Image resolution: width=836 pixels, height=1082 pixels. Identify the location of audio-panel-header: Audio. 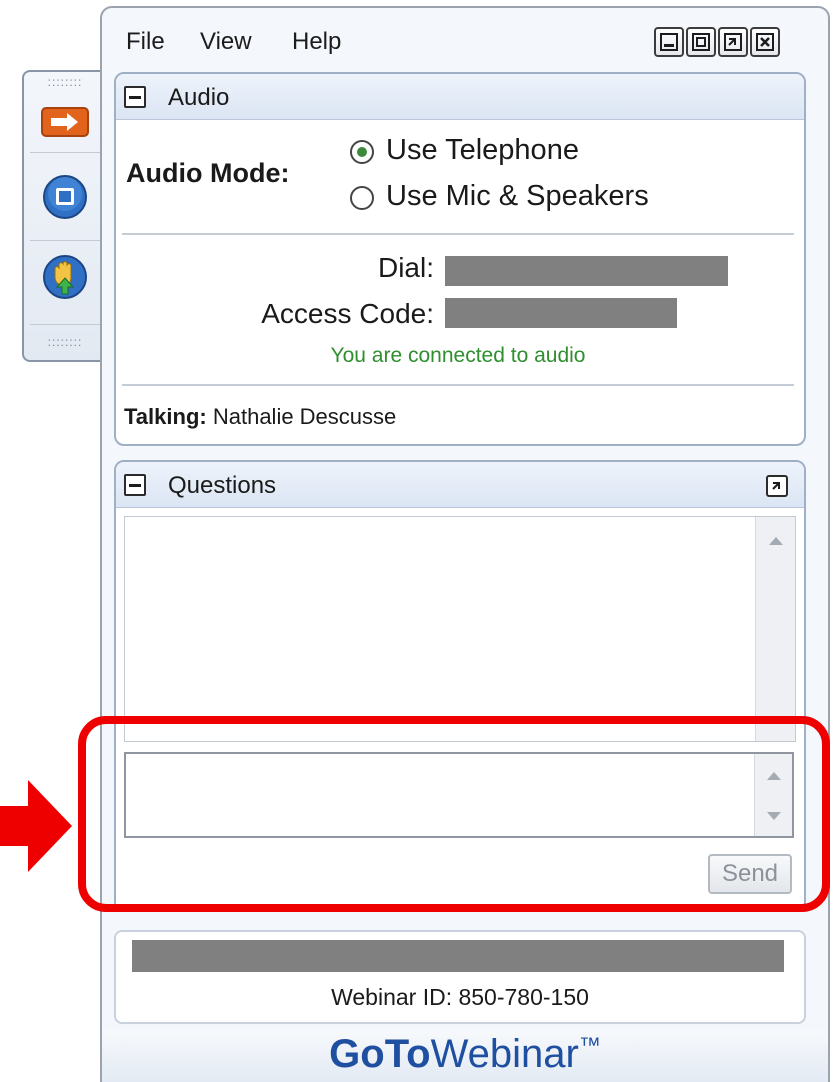
(460, 97).